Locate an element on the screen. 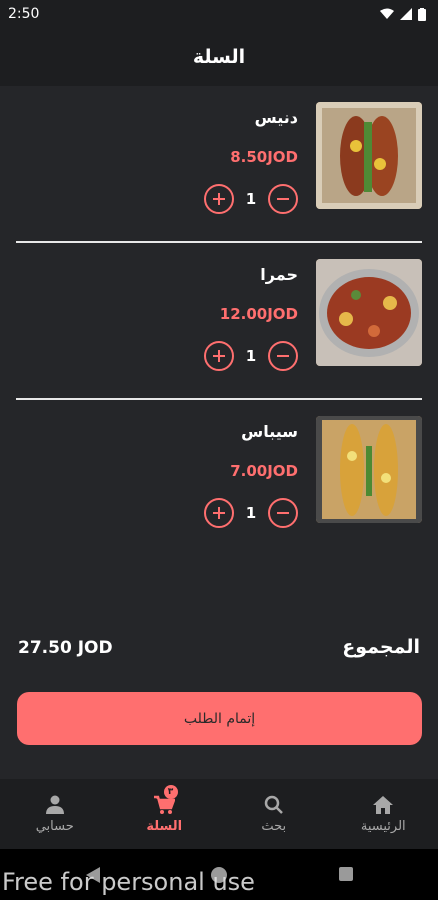 This screenshot has height=900, width=438. total-value: 27.50 JOD is located at coordinates (65, 648).